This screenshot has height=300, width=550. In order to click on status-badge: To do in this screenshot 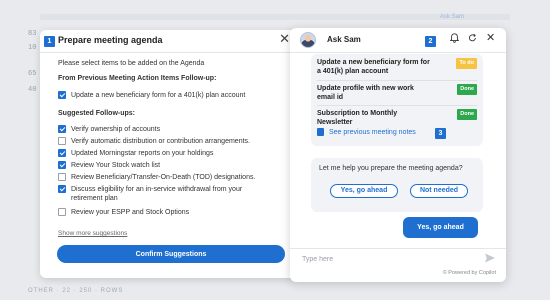, I will do `click(466, 63)`.